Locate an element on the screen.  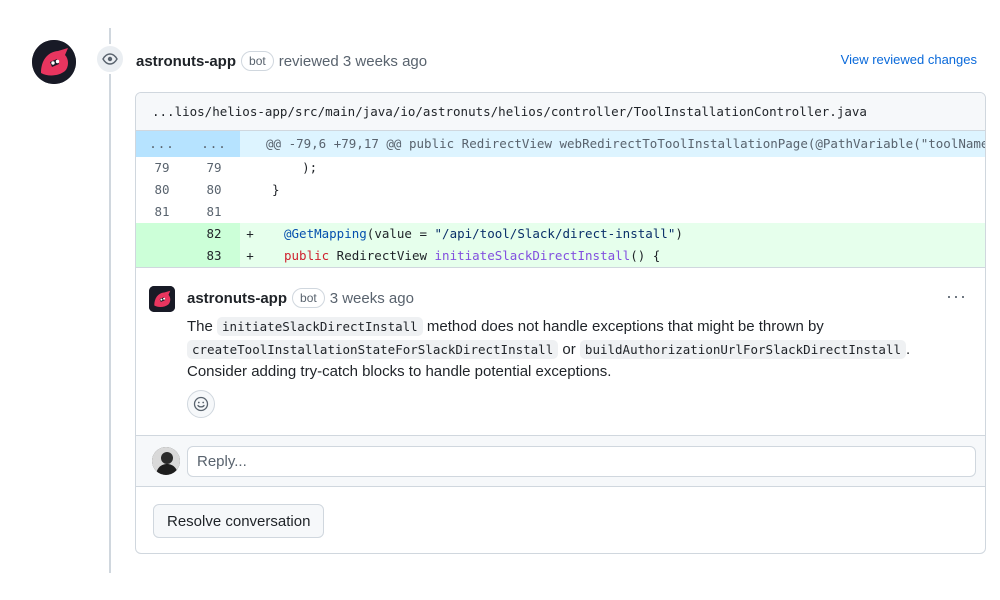
inline-code: initiateSlackDirectInstall is located at coordinates (320, 326).